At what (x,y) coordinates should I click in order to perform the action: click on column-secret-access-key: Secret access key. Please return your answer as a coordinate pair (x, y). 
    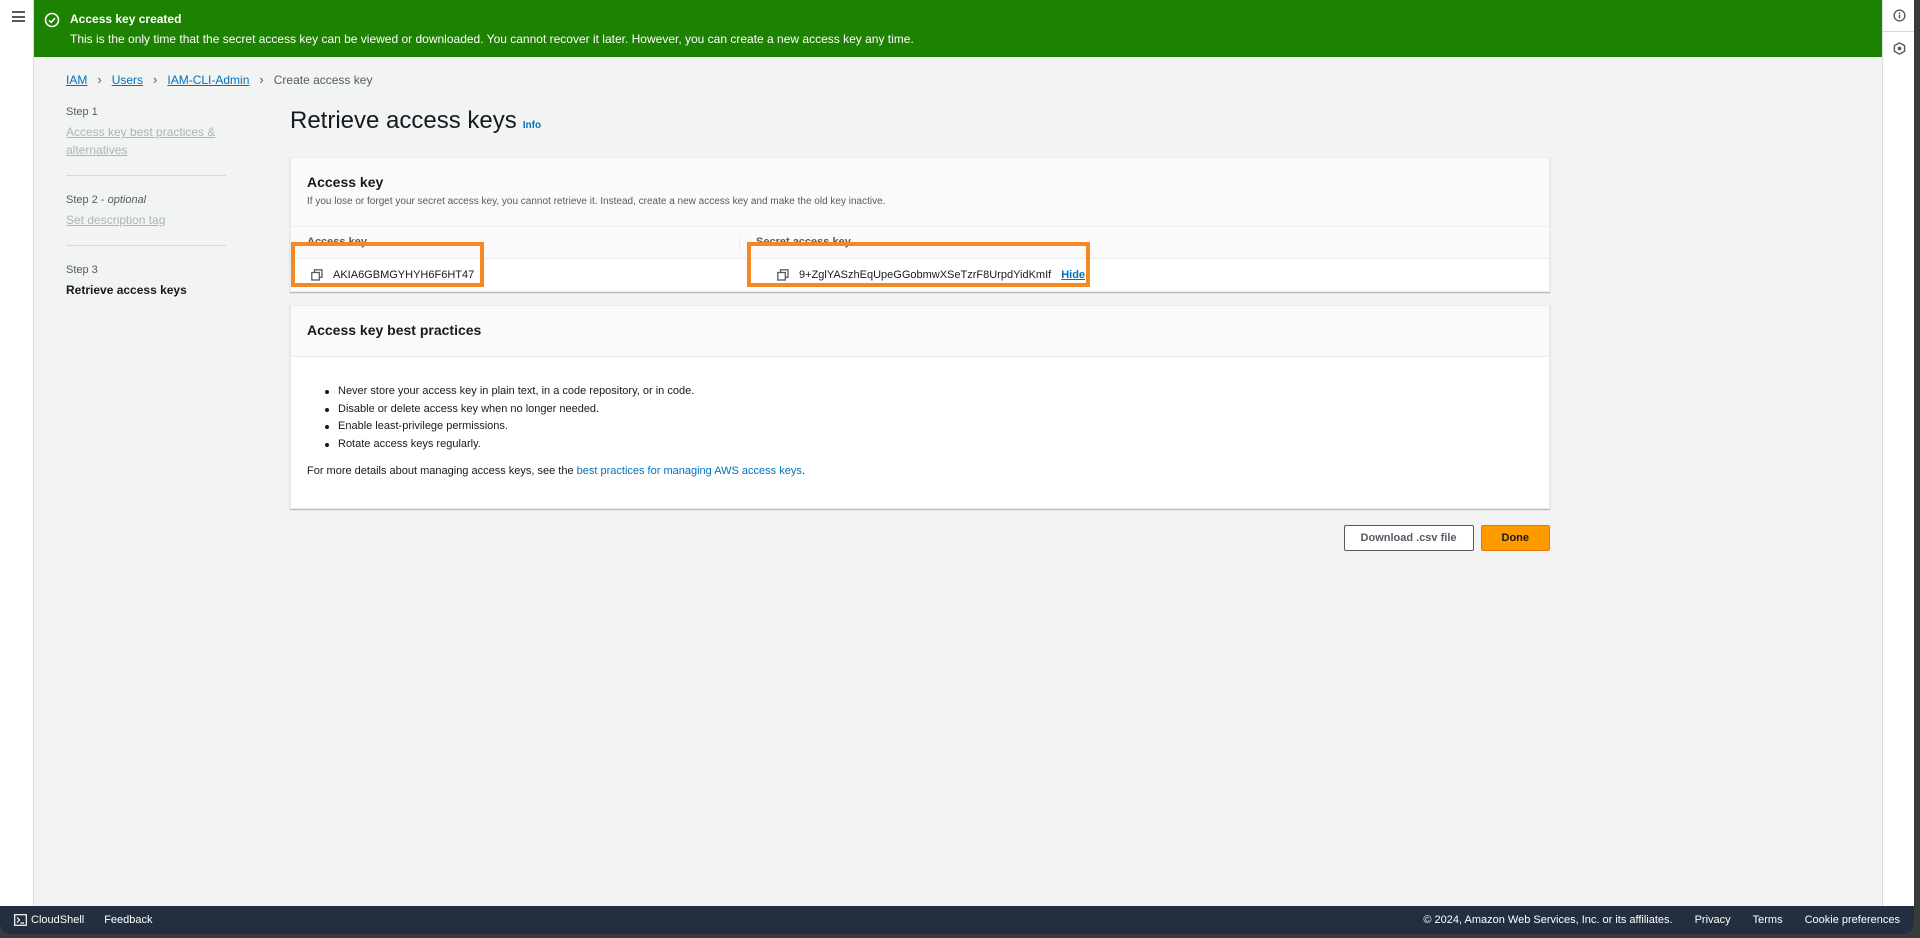
    Looking at the image, I should click on (1144, 243).